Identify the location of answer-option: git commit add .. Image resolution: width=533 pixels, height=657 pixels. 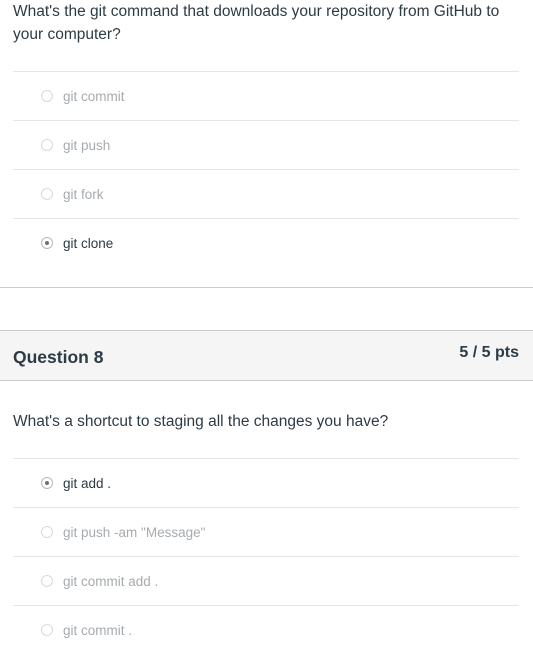
(266, 580).